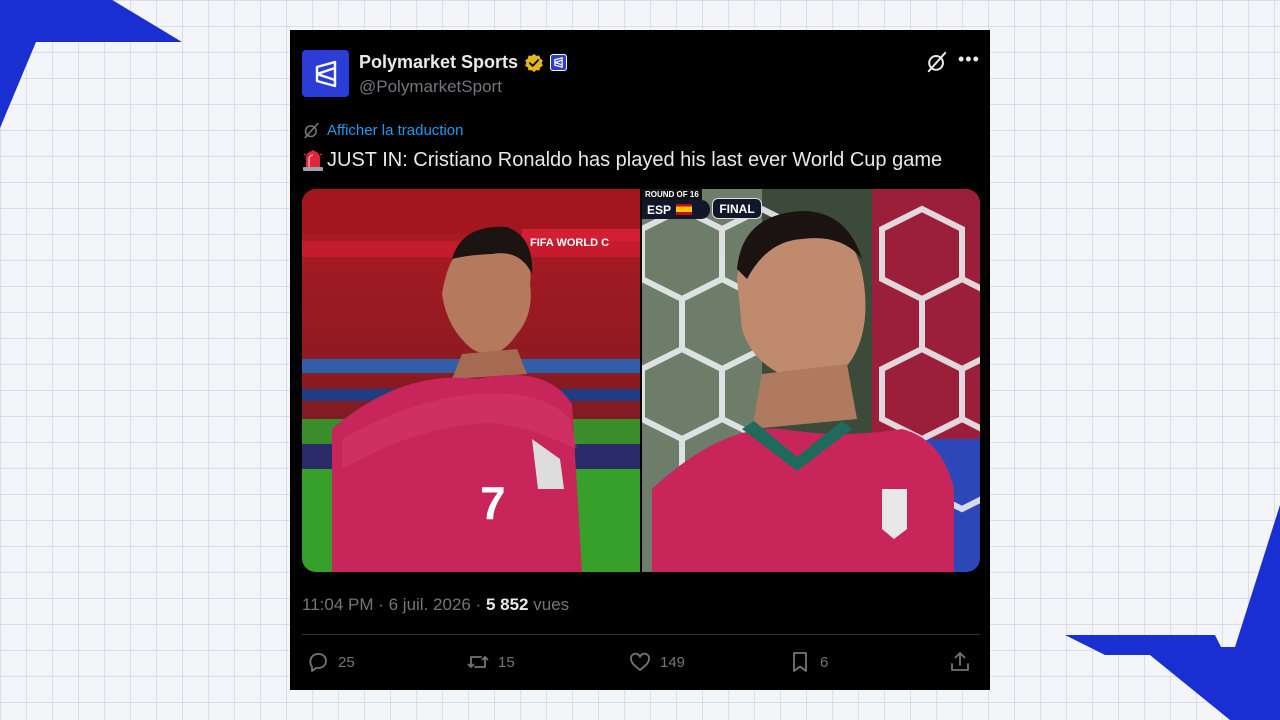 The width and height of the screenshot is (1280, 720). What do you see at coordinates (824, 662) in the screenshot?
I see `bookmark-count: 6` at bounding box center [824, 662].